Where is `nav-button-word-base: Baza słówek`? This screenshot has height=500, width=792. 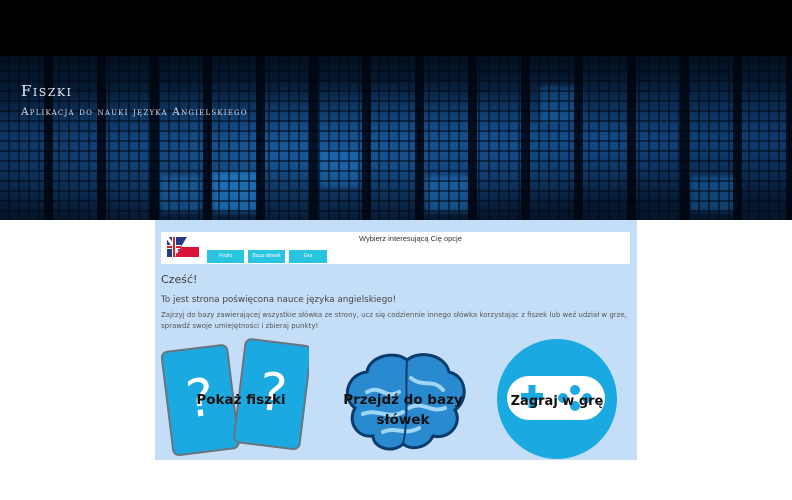
nav-button-word-base: Baza słówek is located at coordinates (266, 256).